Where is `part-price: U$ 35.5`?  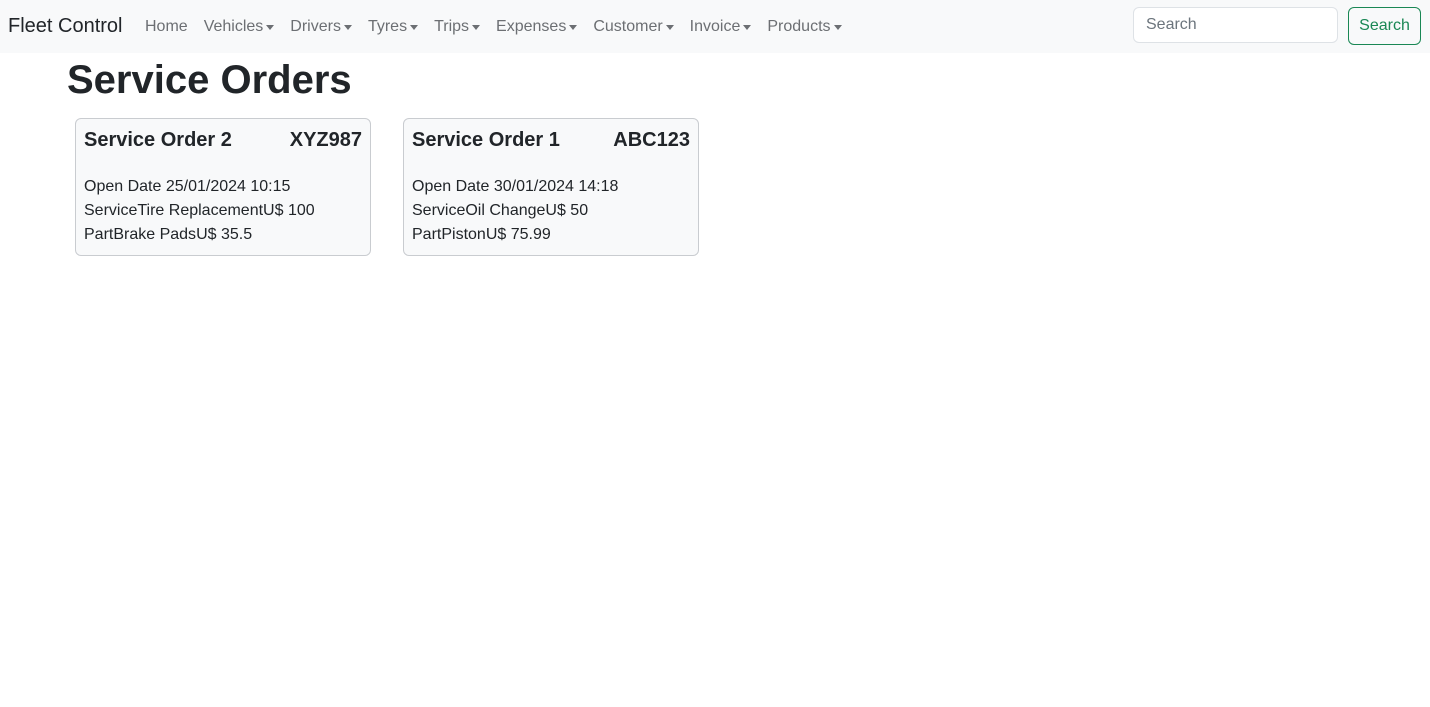 part-price: U$ 35.5 is located at coordinates (224, 234).